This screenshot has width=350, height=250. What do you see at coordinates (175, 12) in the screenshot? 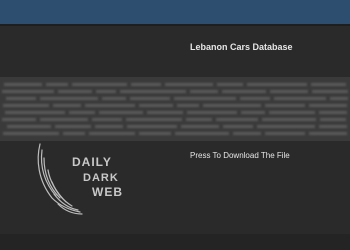
I see `site-header-bar` at bounding box center [175, 12].